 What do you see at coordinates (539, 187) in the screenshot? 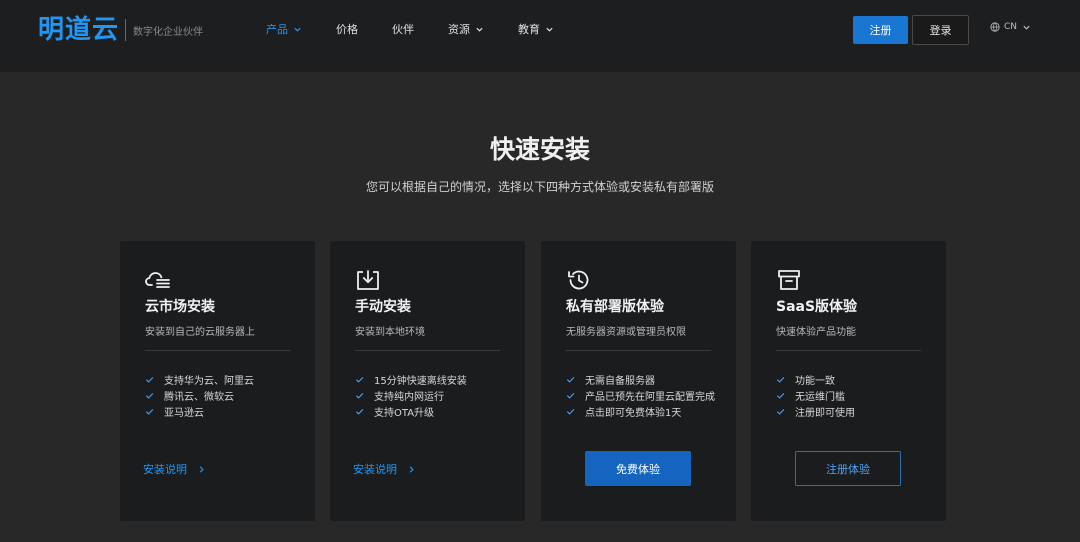
I see `page-subtitle: 您可以根据自己的情况，选择以下四种方式体验或安装私有部署版` at bounding box center [539, 187].